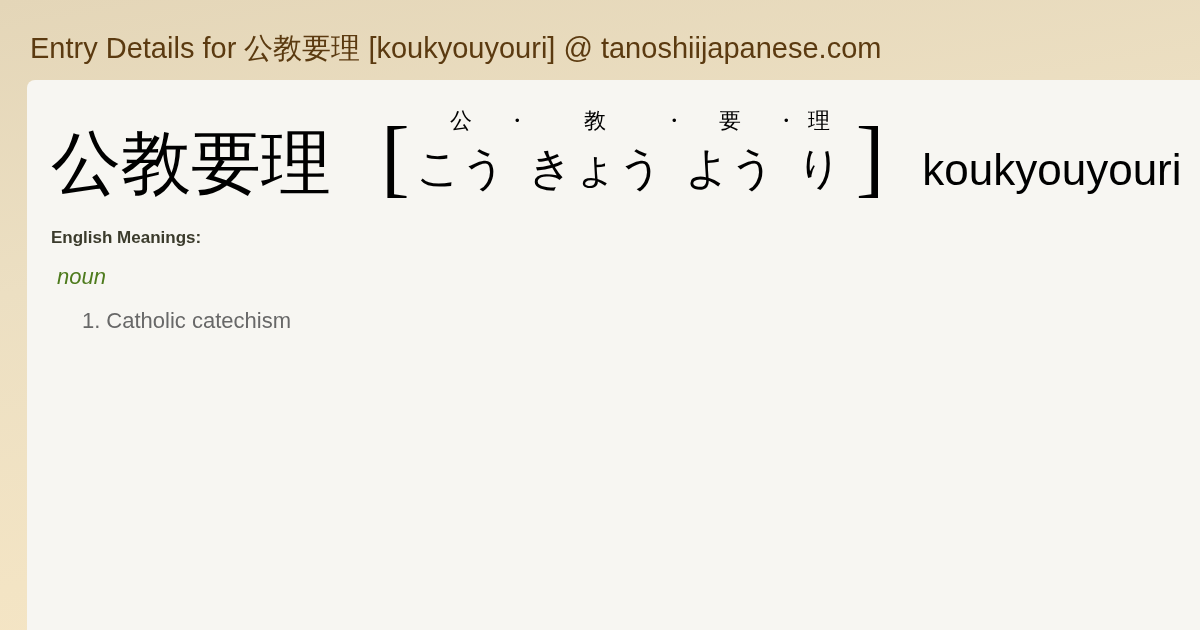 The width and height of the screenshot is (1200, 630). Describe the element at coordinates (819, 168) in the screenshot. I see `reading-kana: り` at that location.